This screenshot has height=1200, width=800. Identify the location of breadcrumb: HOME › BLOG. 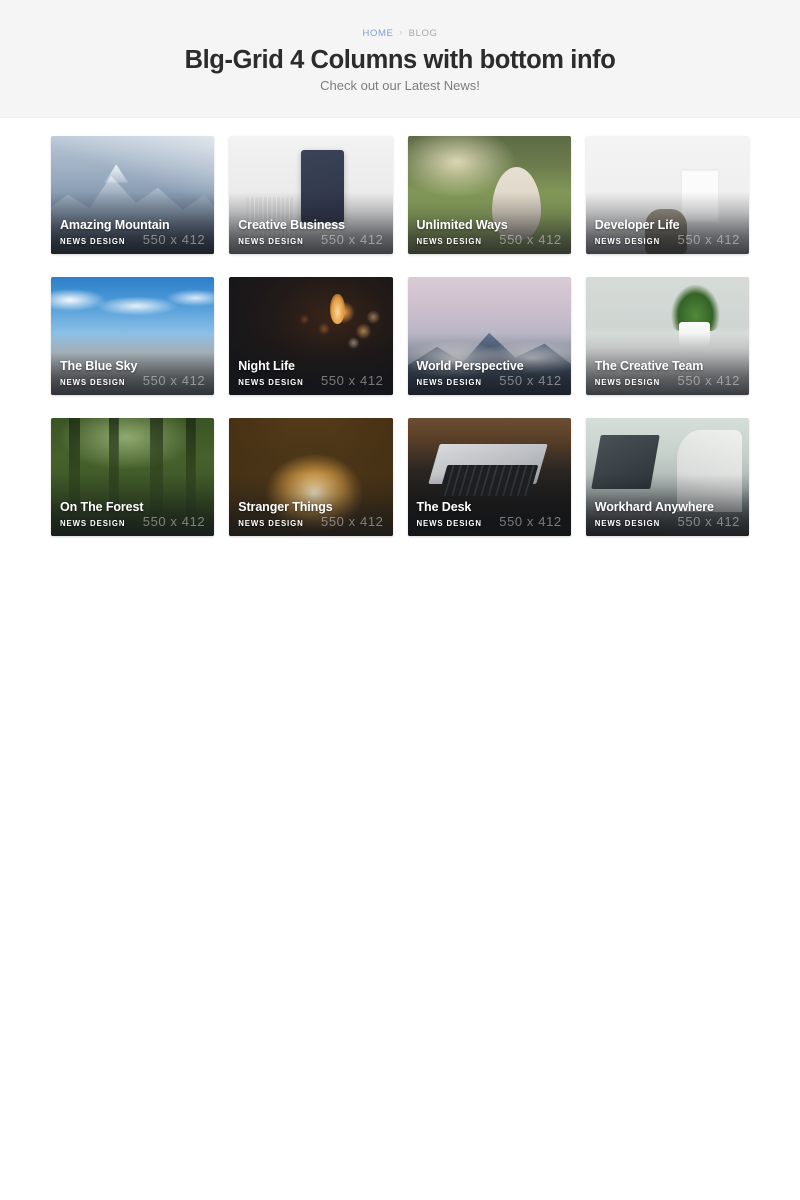
(400, 33).